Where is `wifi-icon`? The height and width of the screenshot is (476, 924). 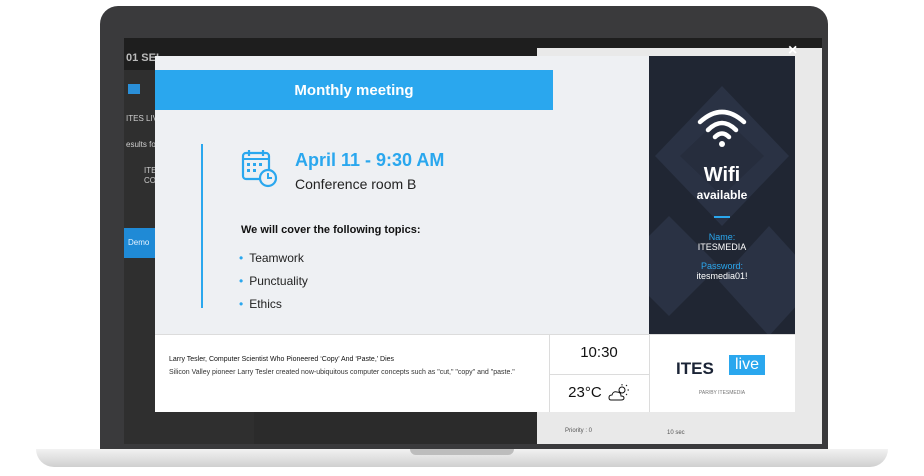 wifi-icon is located at coordinates (722, 128).